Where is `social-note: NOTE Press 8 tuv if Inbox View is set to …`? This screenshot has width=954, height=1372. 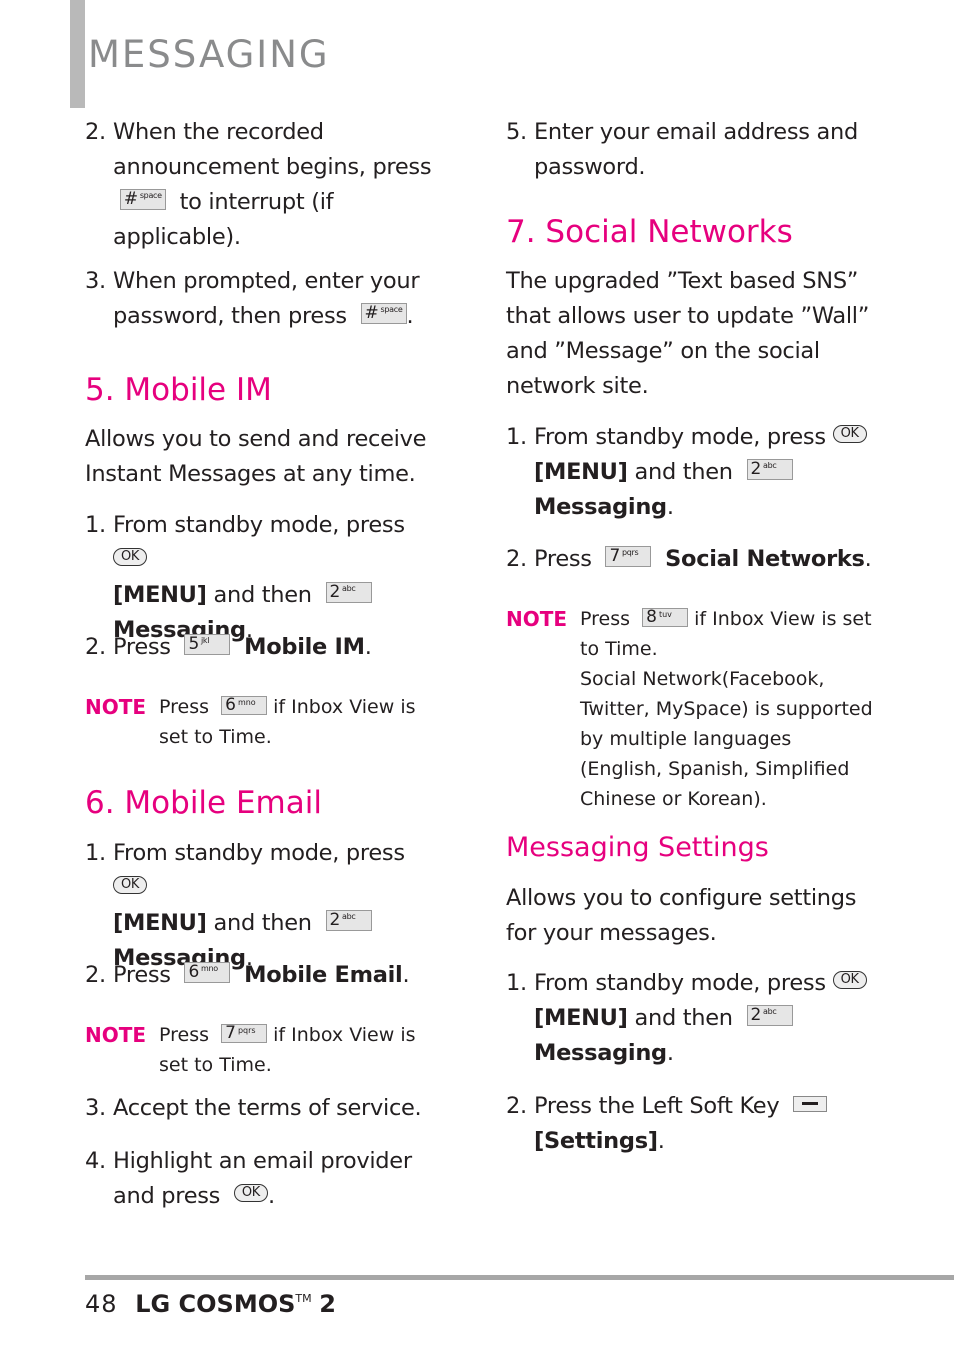
social-note: NOTE Press 8 tuv if Inbox View is set to … is located at coordinates (691, 709).